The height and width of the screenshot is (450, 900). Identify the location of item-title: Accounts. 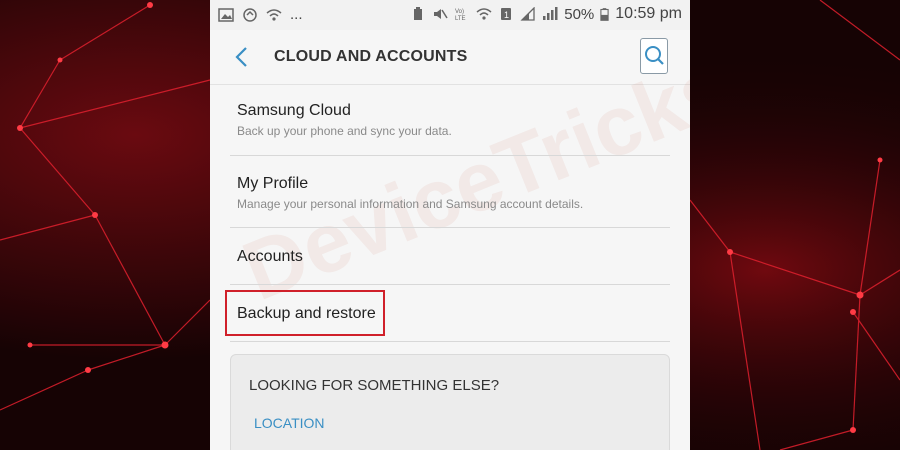
(270, 256).